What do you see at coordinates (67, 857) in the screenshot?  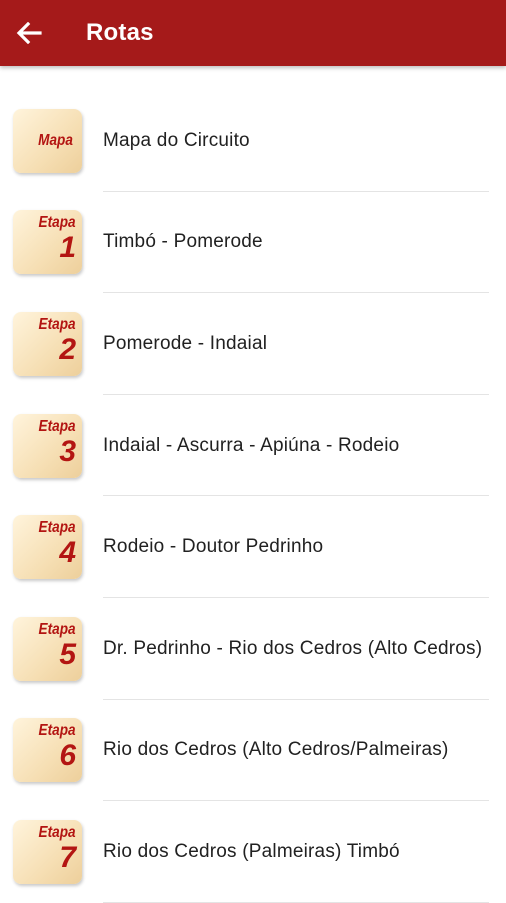 I see `badge-number: 7` at bounding box center [67, 857].